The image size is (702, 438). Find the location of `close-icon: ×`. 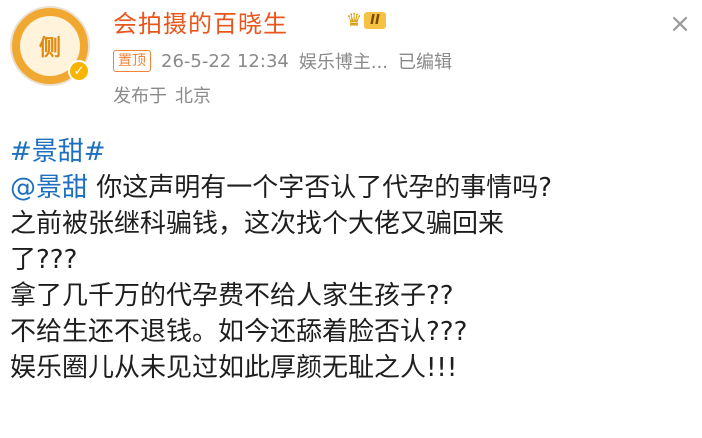

close-icon: × is located at coordinates (680, 24).